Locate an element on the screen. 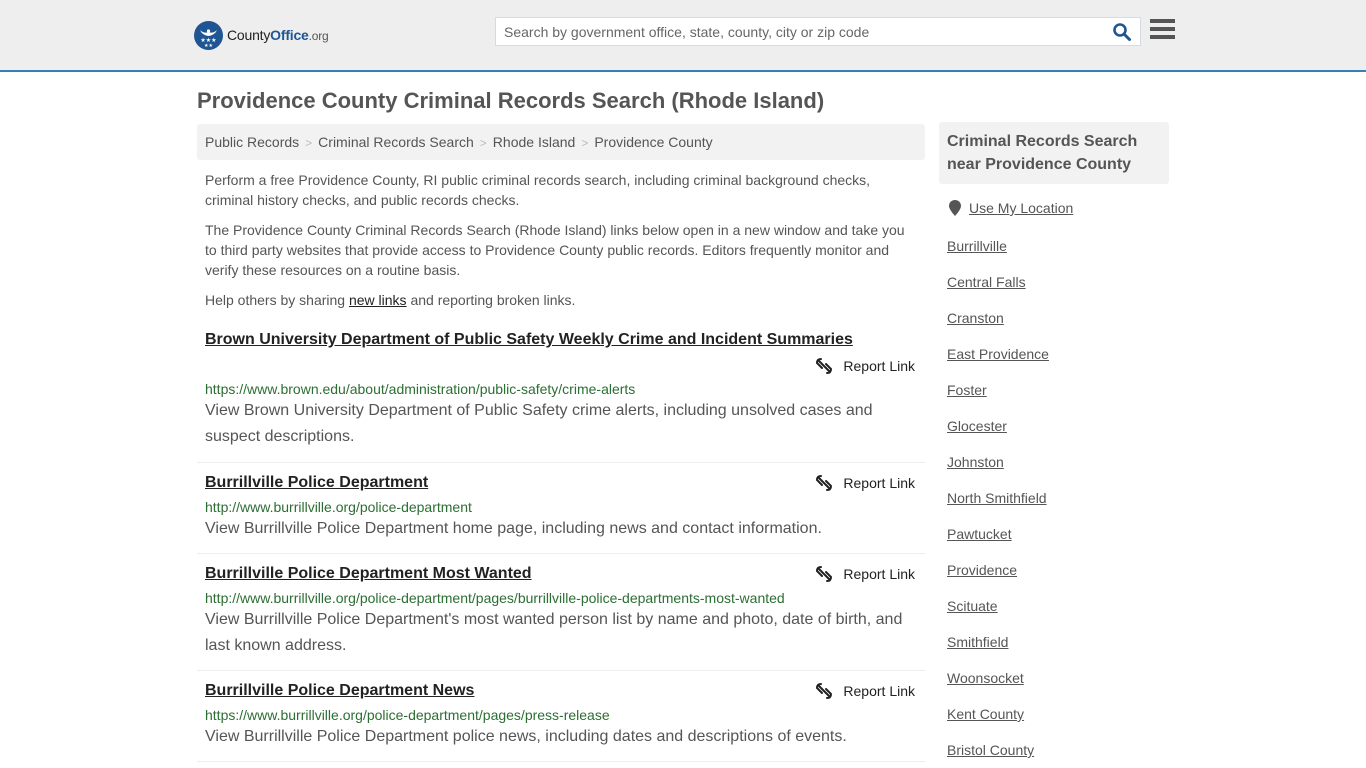 This screenshot has height=768, width=1366. breadcrumb-public-records: Public Records is located at coordinates (252, 142).